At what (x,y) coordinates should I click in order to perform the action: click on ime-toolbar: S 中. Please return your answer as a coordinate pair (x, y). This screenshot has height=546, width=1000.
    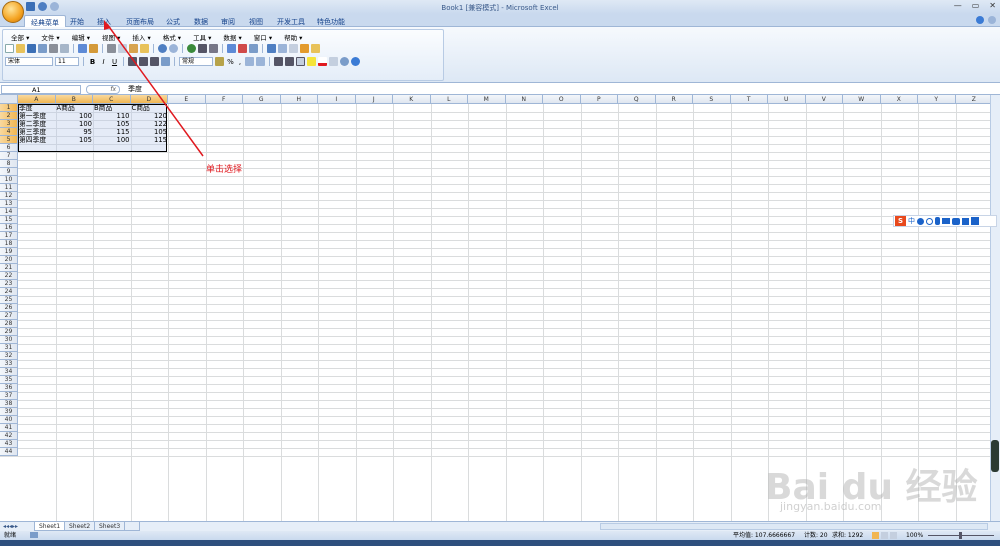
    Looking at the image, I should click on (945, 221).